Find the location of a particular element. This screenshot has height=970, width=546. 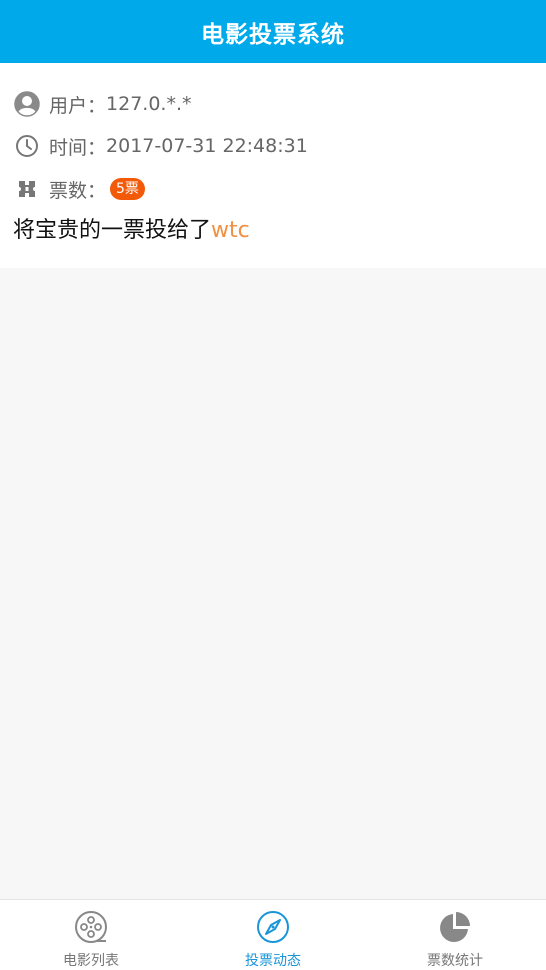

tab-movie-list-label: 电影列表 is located at coordinates (91, 961).